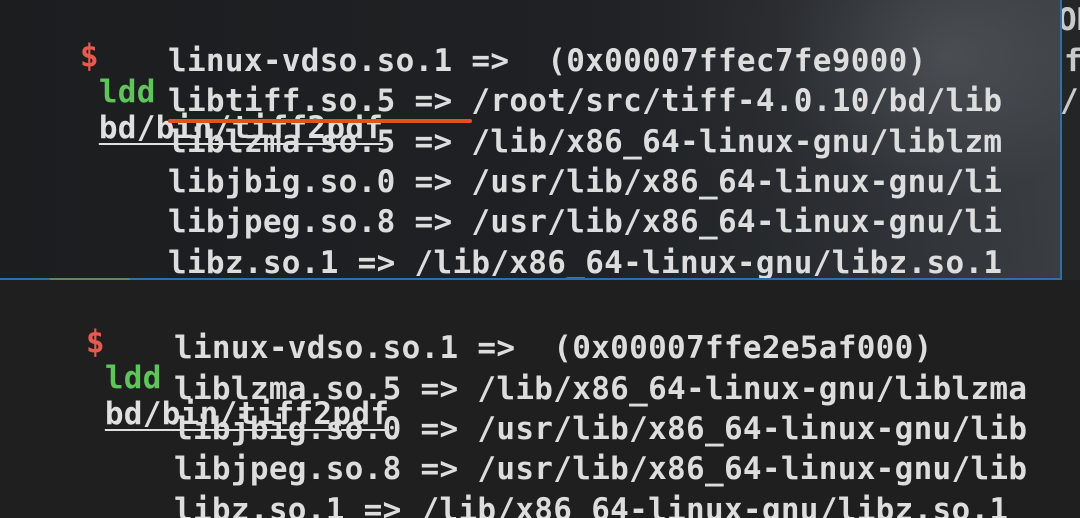 This screenshot has height=518, width=1080. What do you see at coordinates (1070, 101) in the screenshot?
I see `right-fragment-2: /` at bounding box center [1070, 101].